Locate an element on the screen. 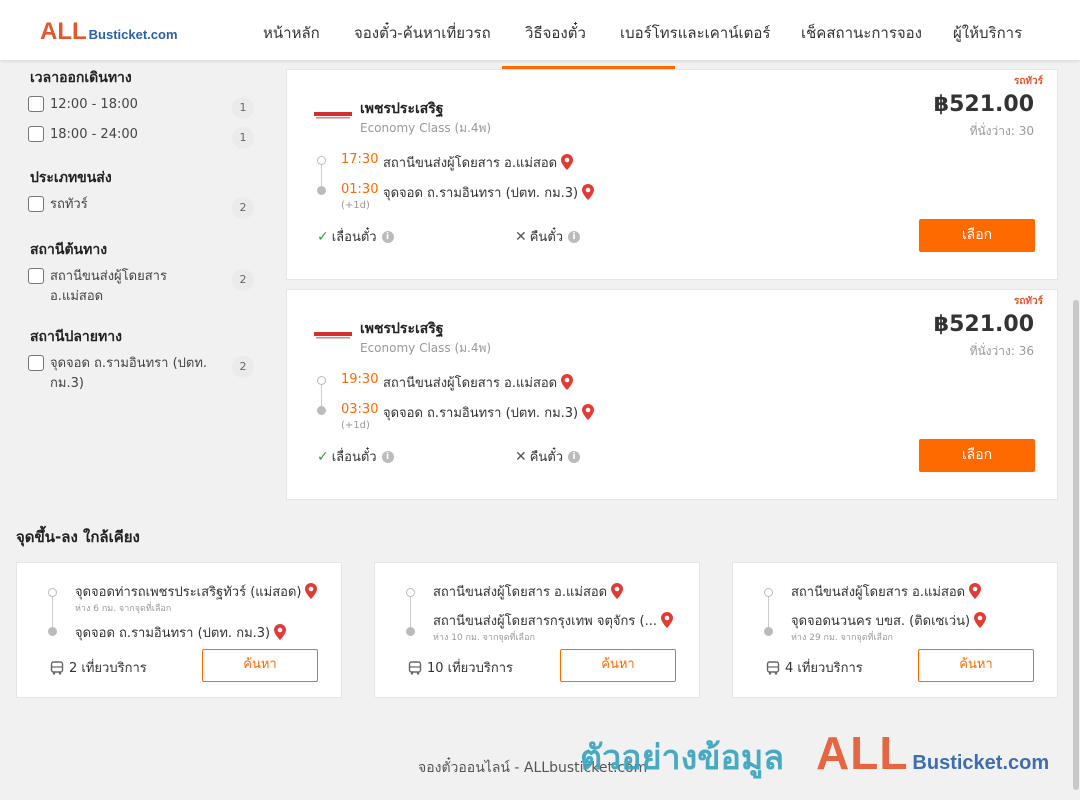  filter-option: 18:00 - 24:00 1 is located at coordinates (141, 137).